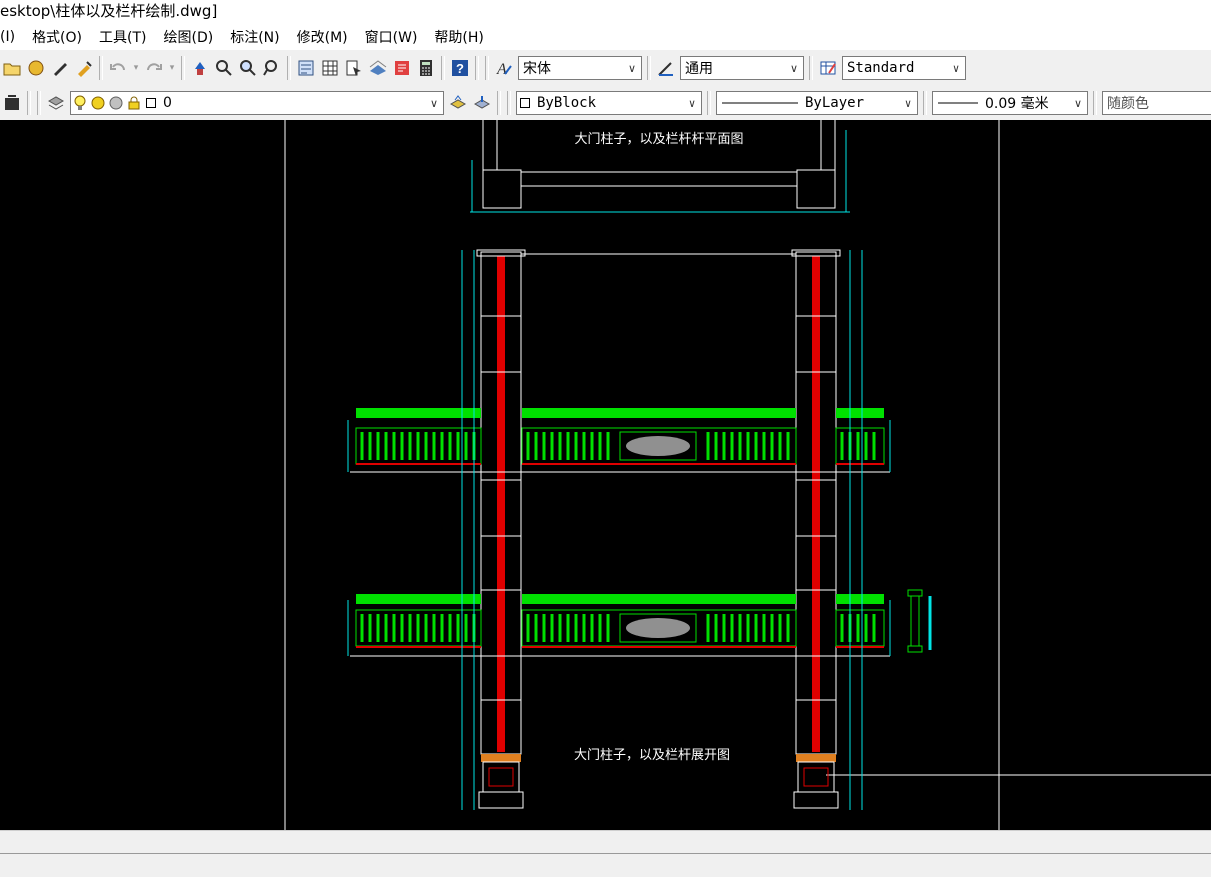  Describe the element at coordinates (154, 68) in the screenshot. I see `redo-icon` at that location.